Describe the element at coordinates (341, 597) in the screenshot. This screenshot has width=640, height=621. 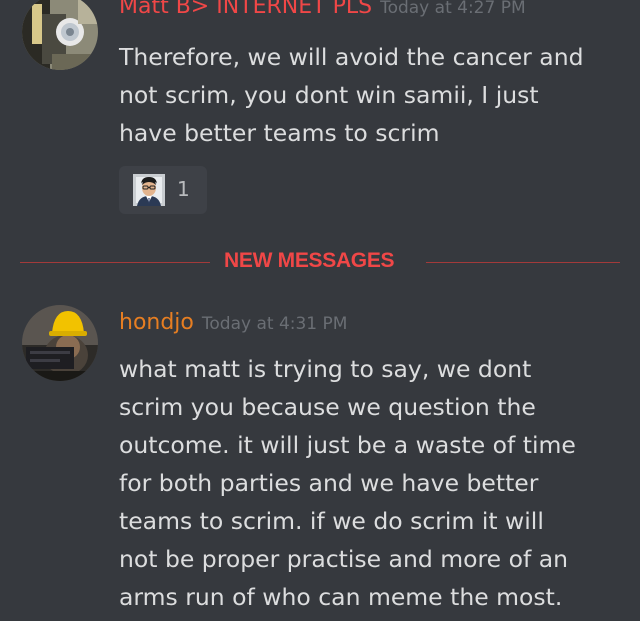
I see `message-line: arms run of who can meme the most.` at that location.